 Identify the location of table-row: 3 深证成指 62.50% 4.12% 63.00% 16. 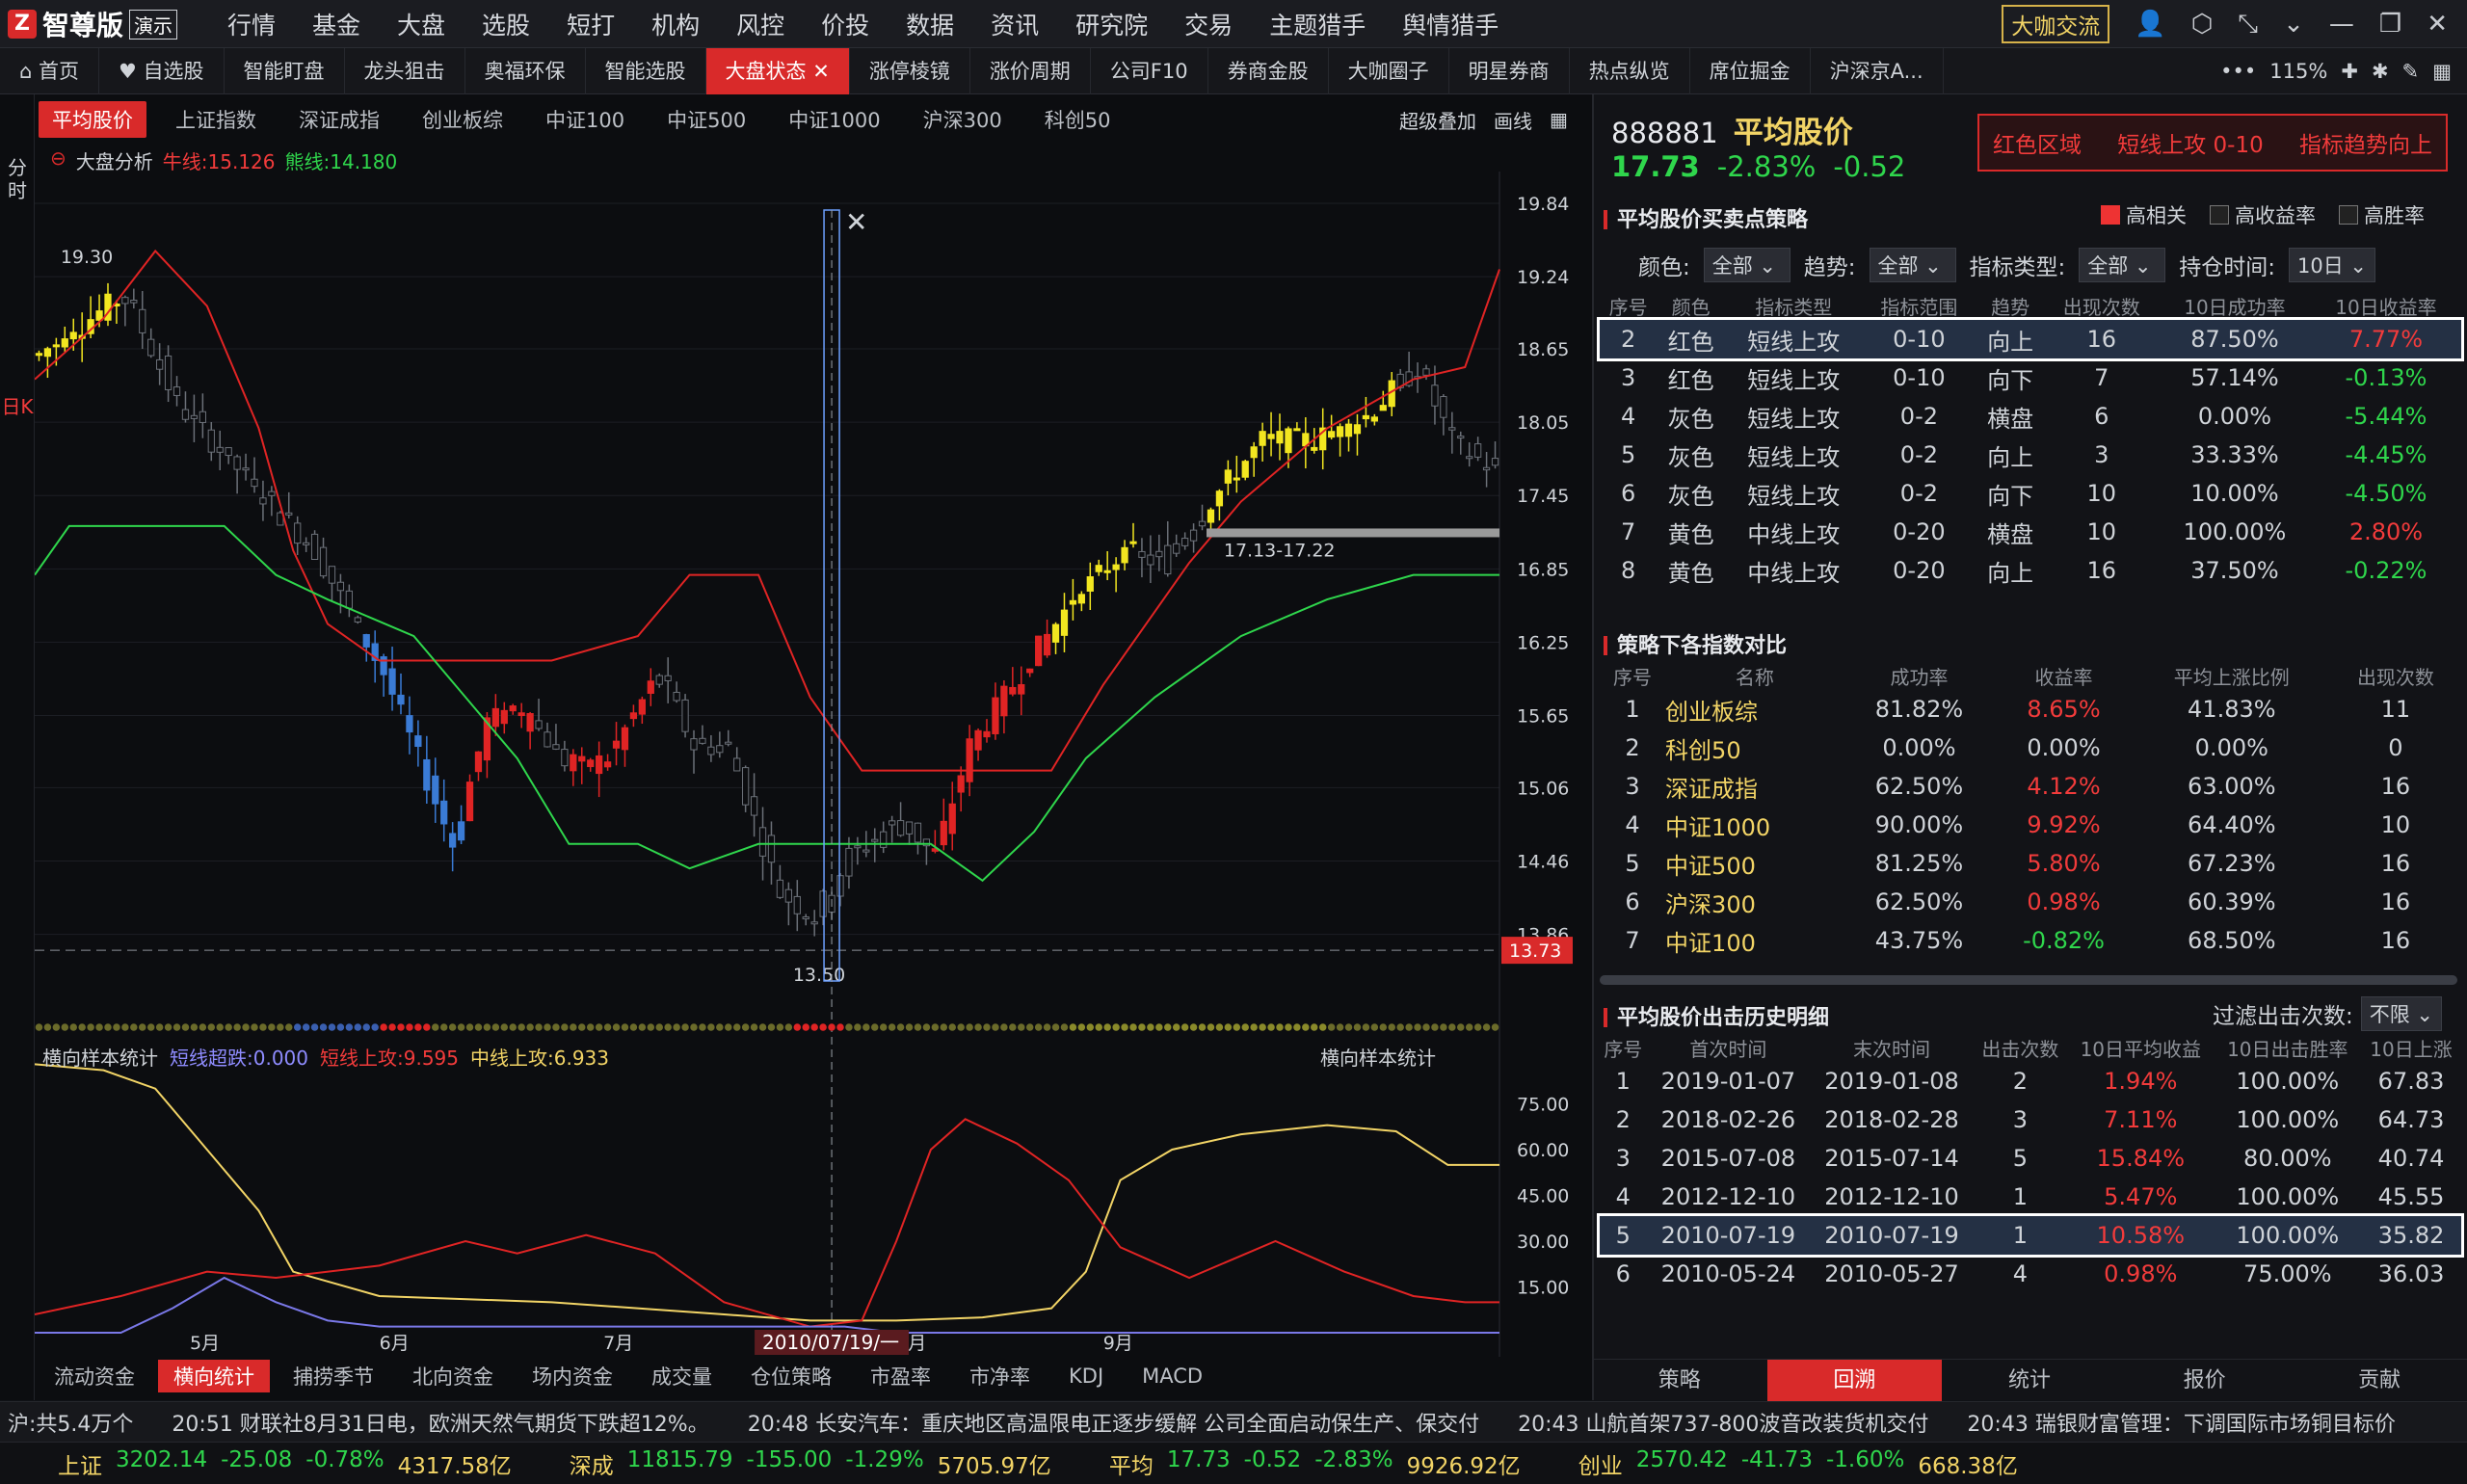
(2030, 786).